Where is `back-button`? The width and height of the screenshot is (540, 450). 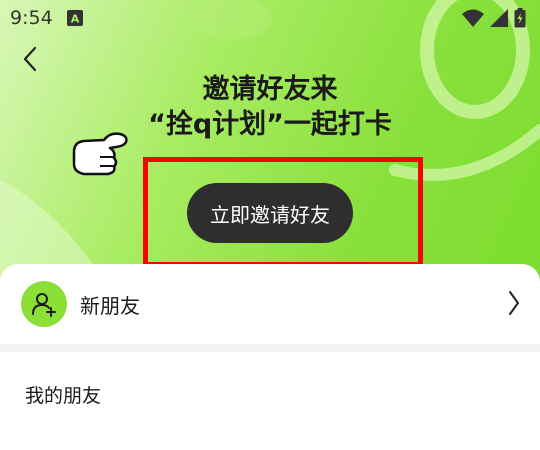 back-button is located at coordinates (30, 59).